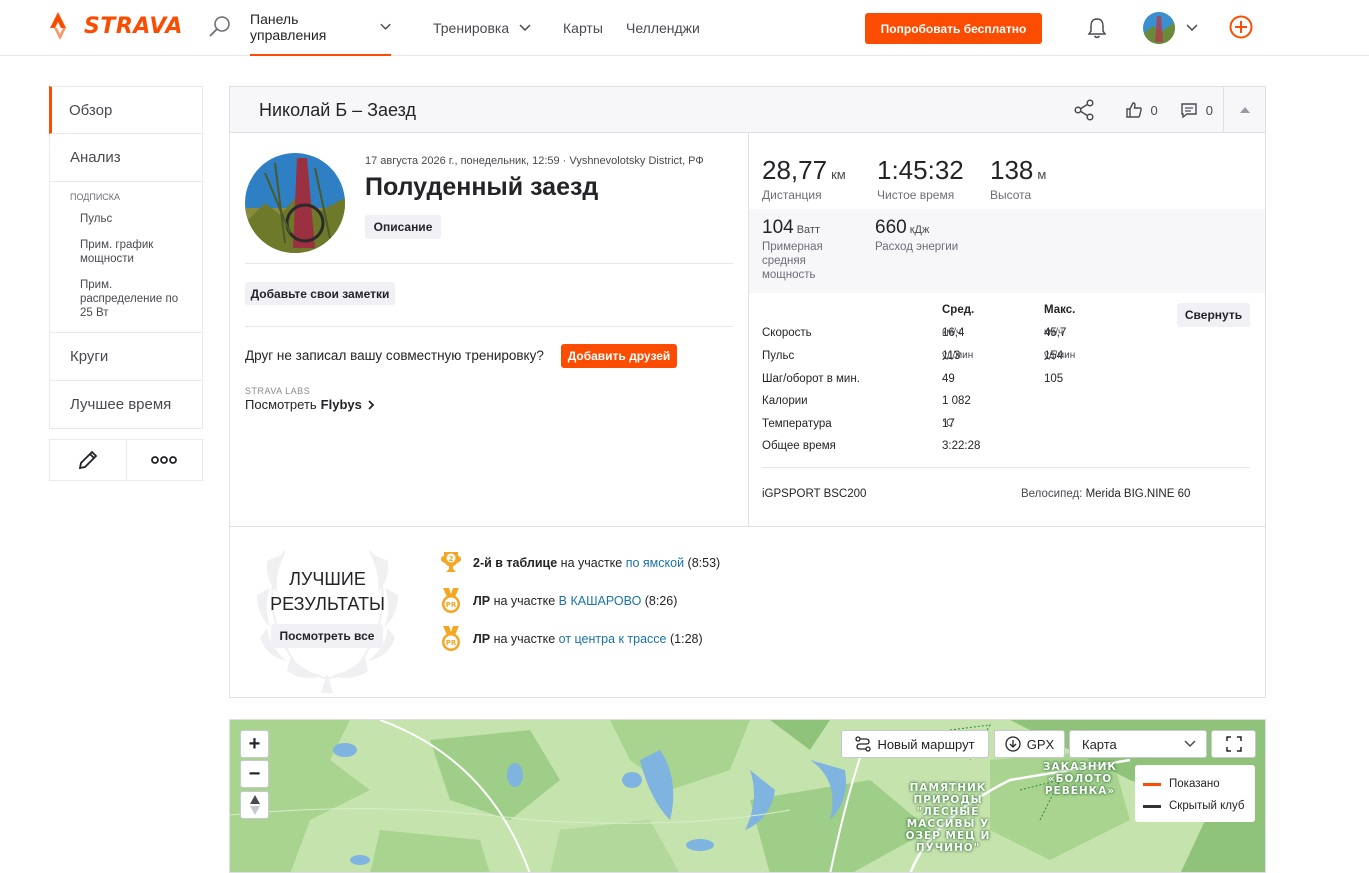  I want to click on row-max-unit: уд/мин, so click(1060, 355).